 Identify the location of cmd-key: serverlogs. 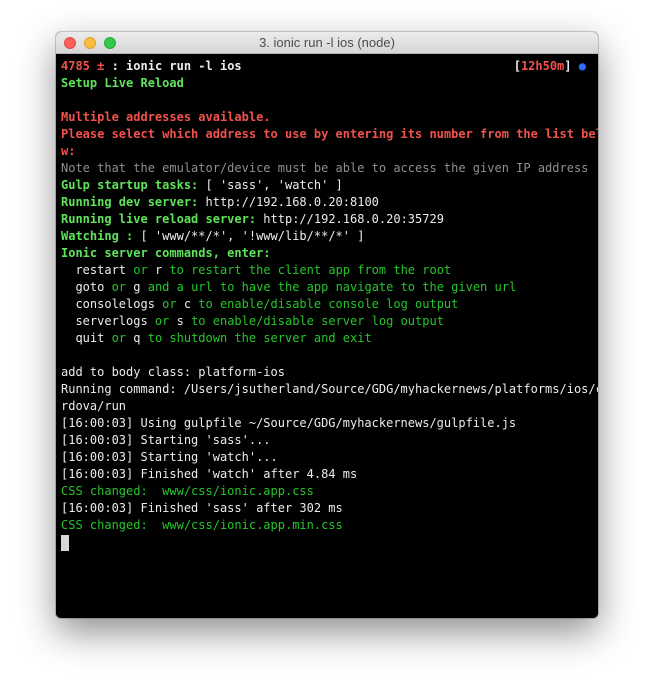
(104, 321).